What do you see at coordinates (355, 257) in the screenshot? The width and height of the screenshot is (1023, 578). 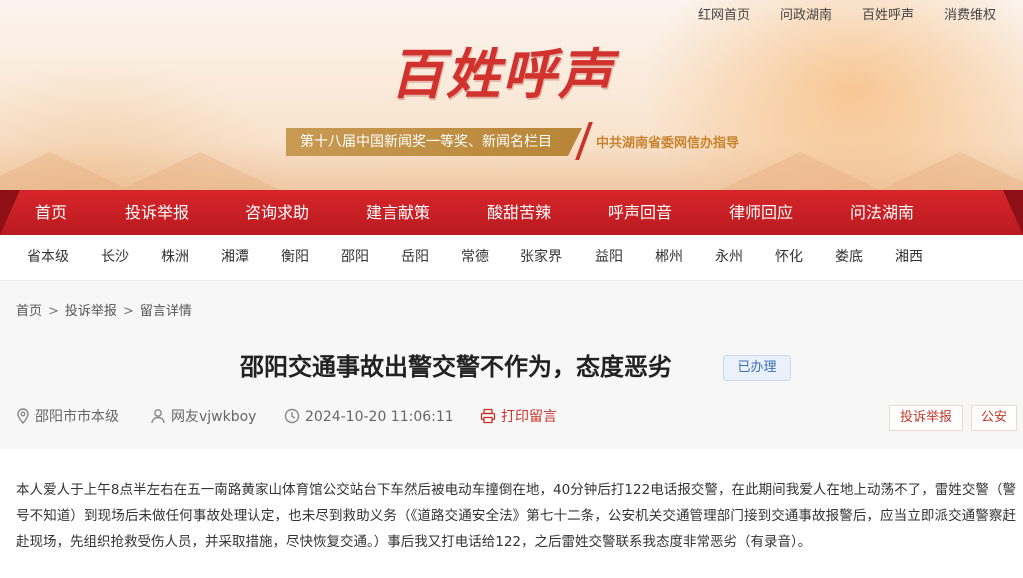 I see `city-shaoyang: 邵阳` at bounding box center [355, 257].